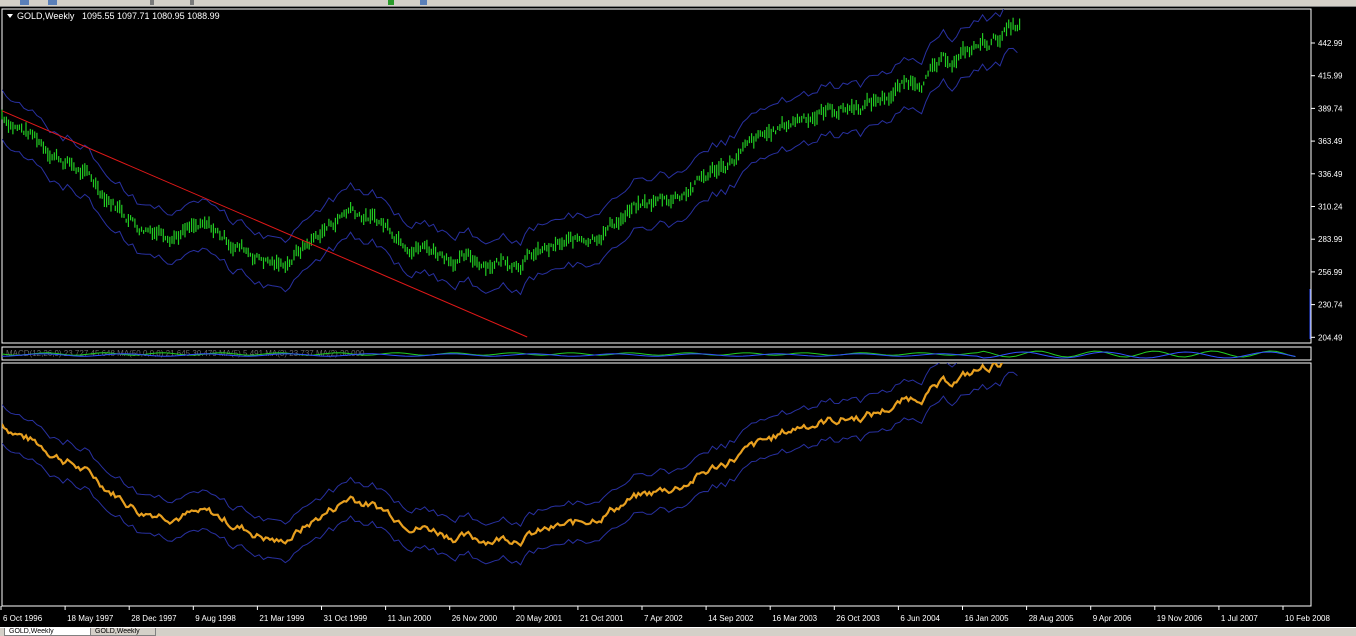 The height and width of the screenshot is (636, 1356). What do you see at coordinates (1330, 239) in the screenshot?
I see `y-tick-label: 283.99` at bounding box center [1330, 239].